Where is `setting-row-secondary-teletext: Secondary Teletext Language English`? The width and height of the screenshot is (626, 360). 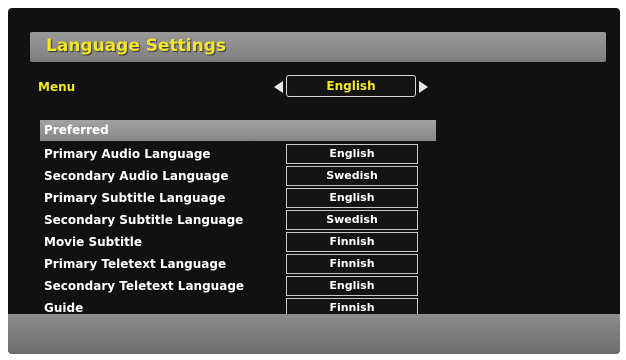 setting-row-secondary-teletext: Secondary Teletext Language English is located at coordinates (238, 286).